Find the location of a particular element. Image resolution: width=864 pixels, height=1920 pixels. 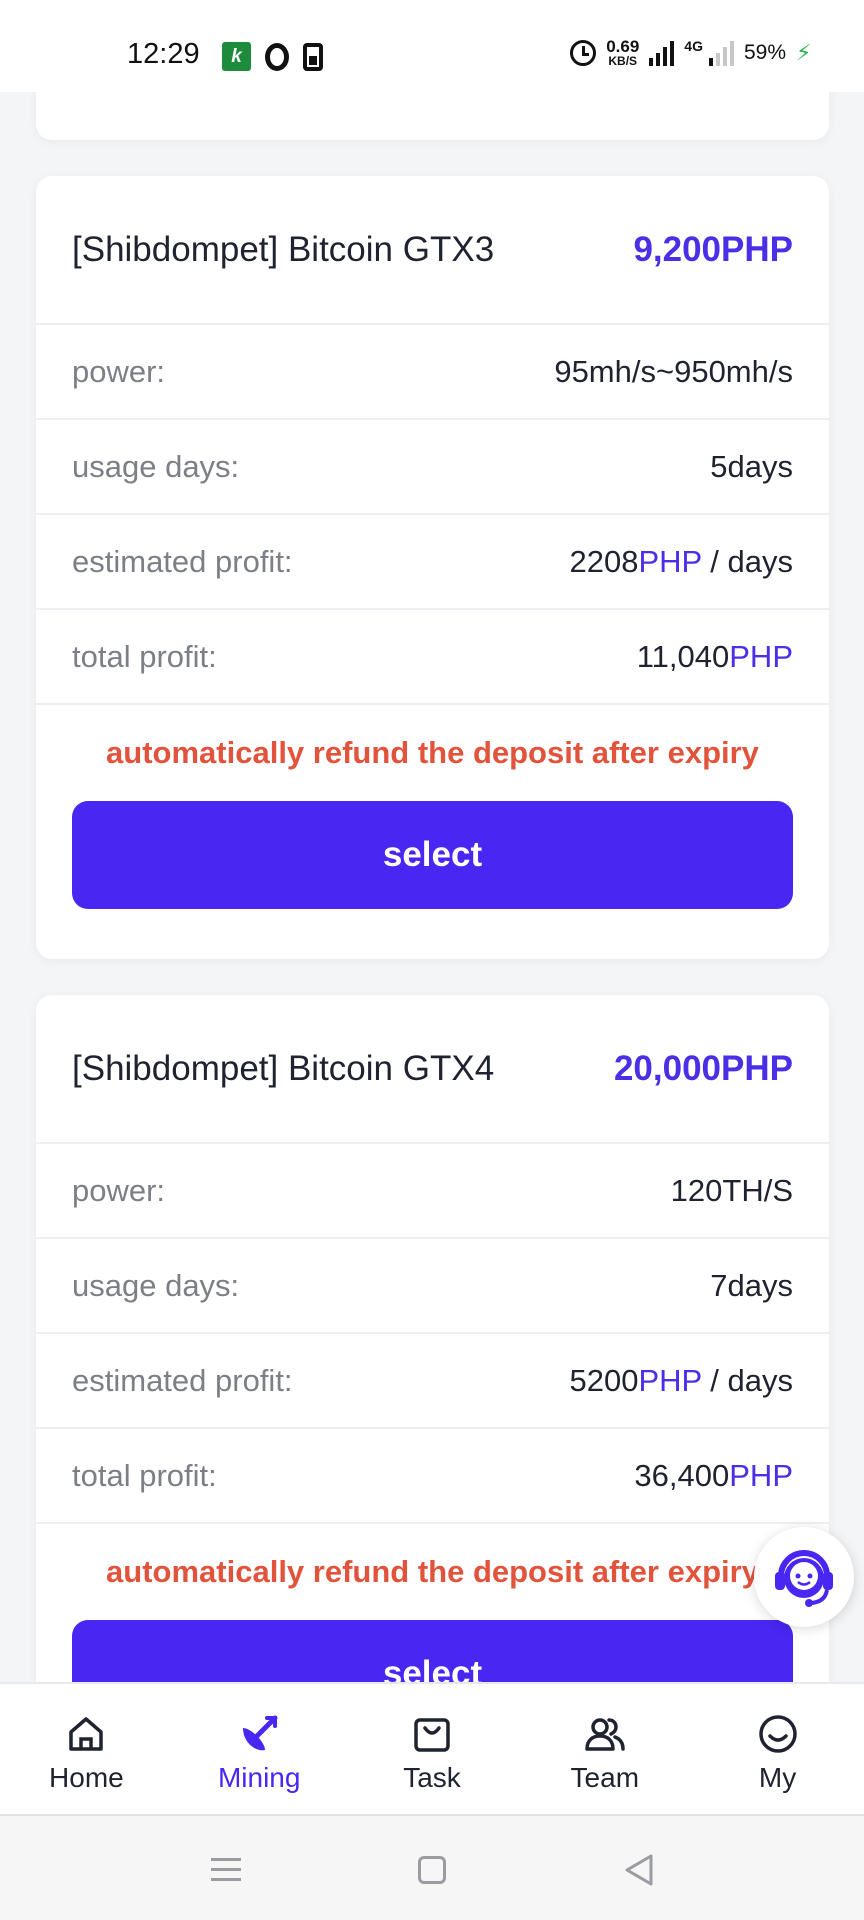

select-button: select is located at coordinates (432, 855).